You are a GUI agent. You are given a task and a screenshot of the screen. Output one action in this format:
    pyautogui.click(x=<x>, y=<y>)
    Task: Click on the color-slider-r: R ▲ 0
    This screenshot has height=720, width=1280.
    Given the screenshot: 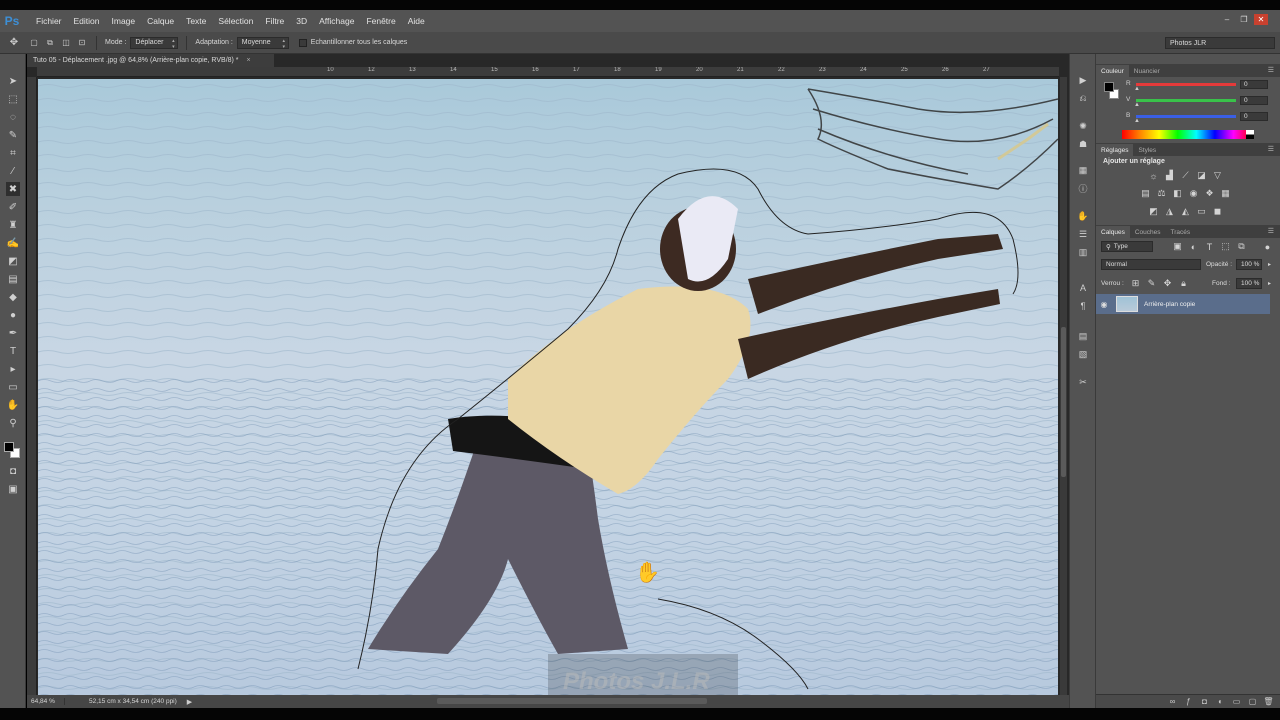 What is the action you would take?
    pyautogui.click(x=1201, y=86)
    